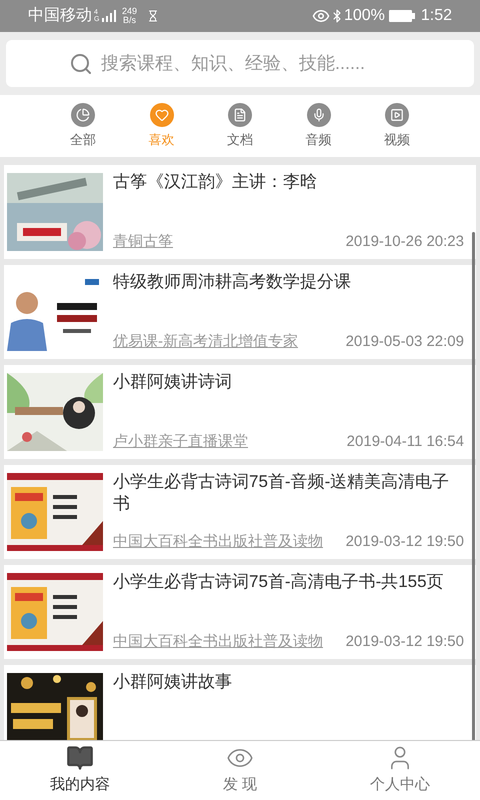 This screenshot has width=480, height=800. Describe the element at coordinates (401, 16) in the screenshot. I see `battery-icon` at that location.